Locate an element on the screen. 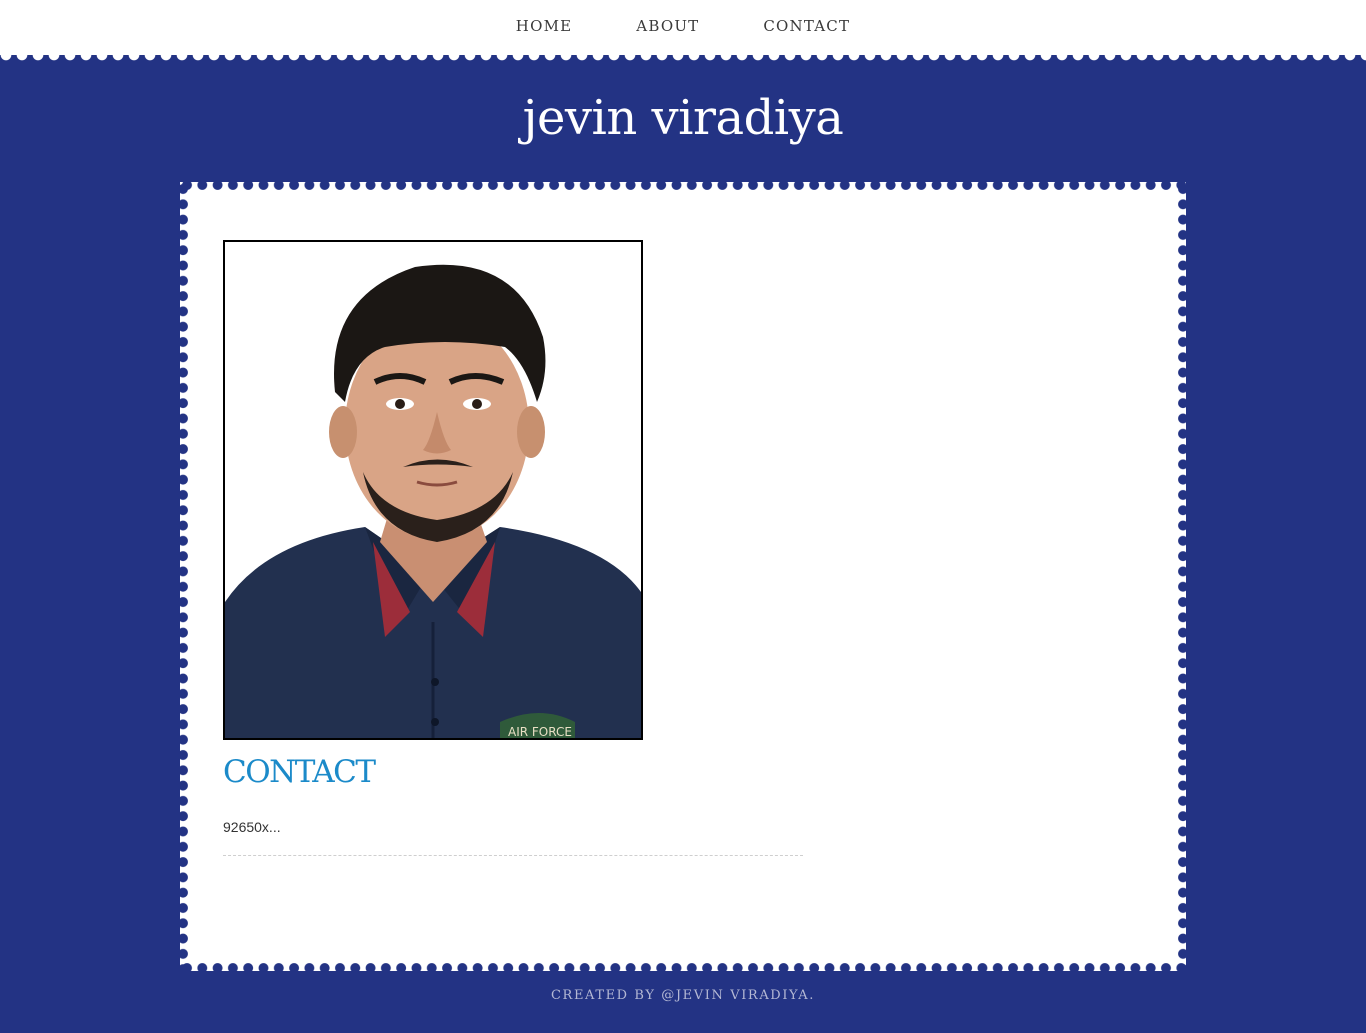  profile-photo: AIR FORCE is located at coordinates (433, 490).